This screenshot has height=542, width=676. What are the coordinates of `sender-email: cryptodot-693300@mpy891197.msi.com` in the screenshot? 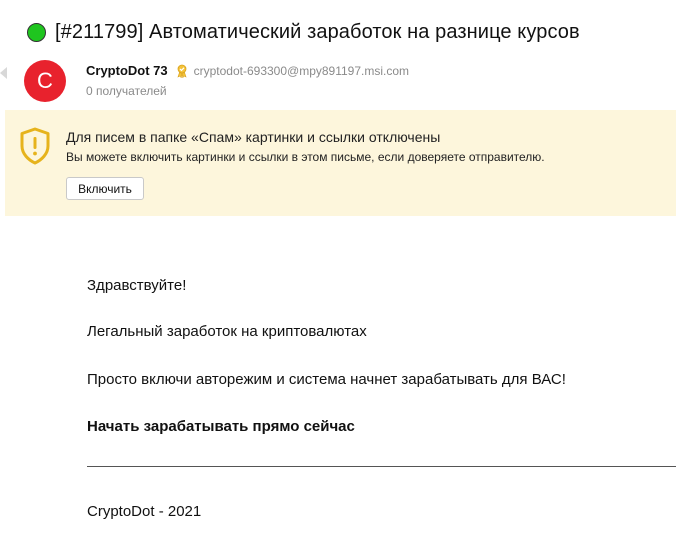 It's located at (301, 71).